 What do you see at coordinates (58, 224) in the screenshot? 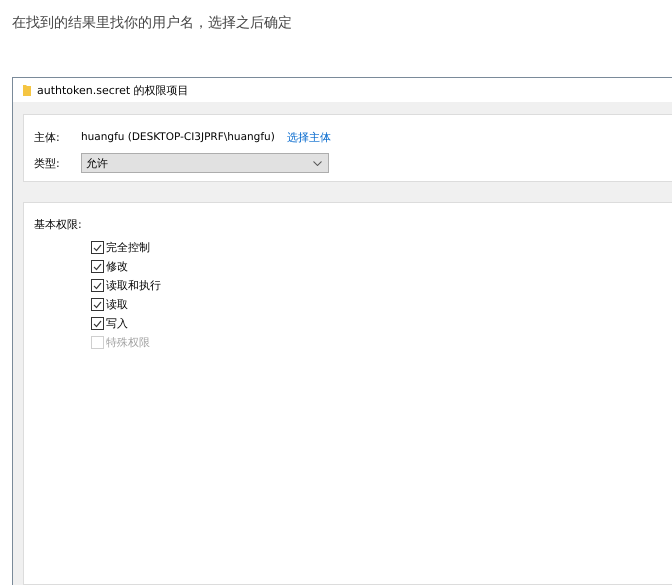
I see `permissions-heading: 基本权限:` at bounding box center [58, 224].